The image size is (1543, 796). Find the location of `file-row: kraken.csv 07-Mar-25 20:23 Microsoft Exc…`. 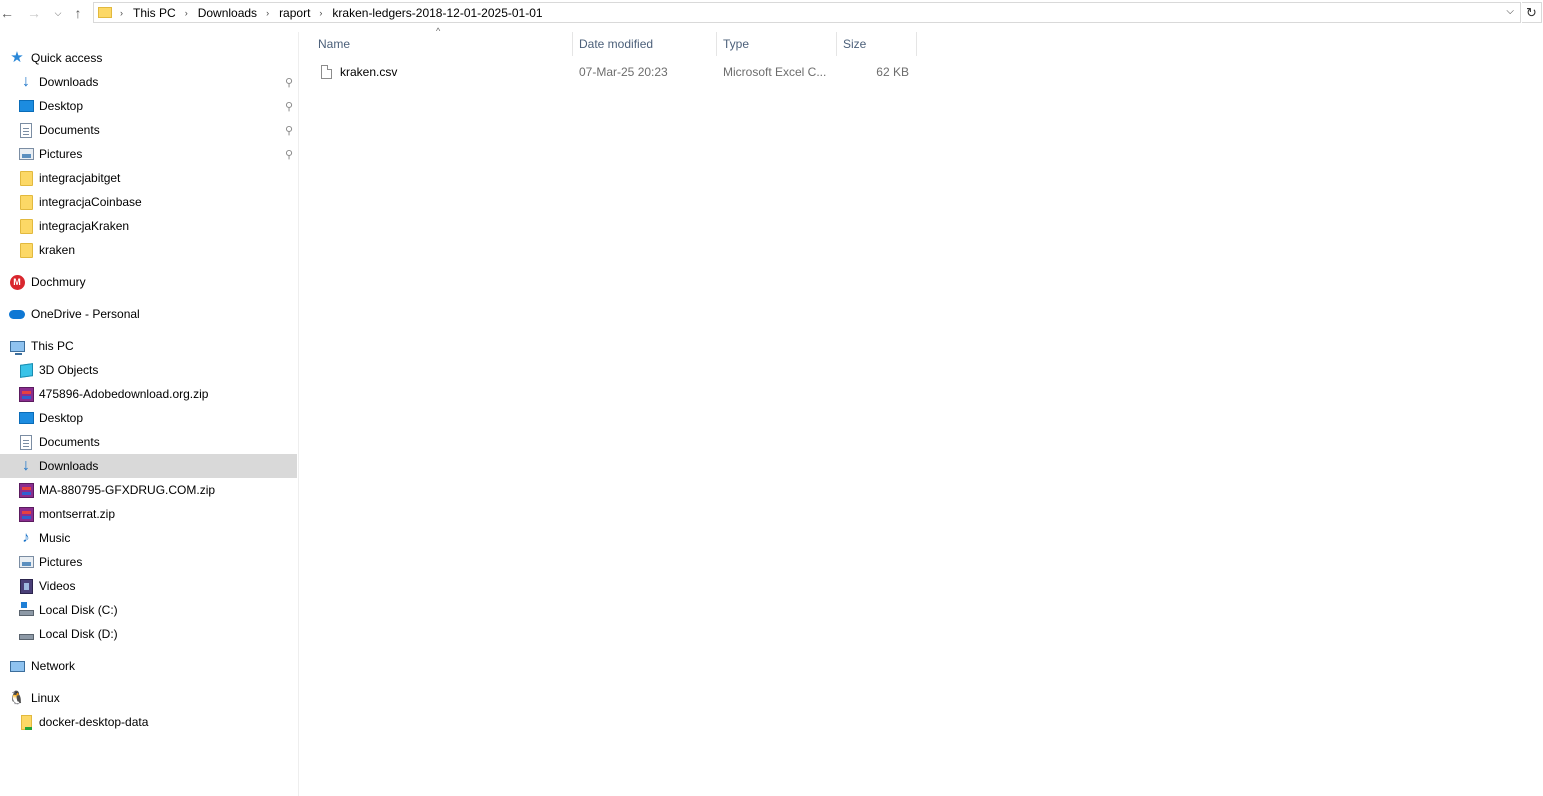

file-row: kraken.csv 07-Mar-25 20:23 Microsoft Exc… is located at coordinates (614, 72).